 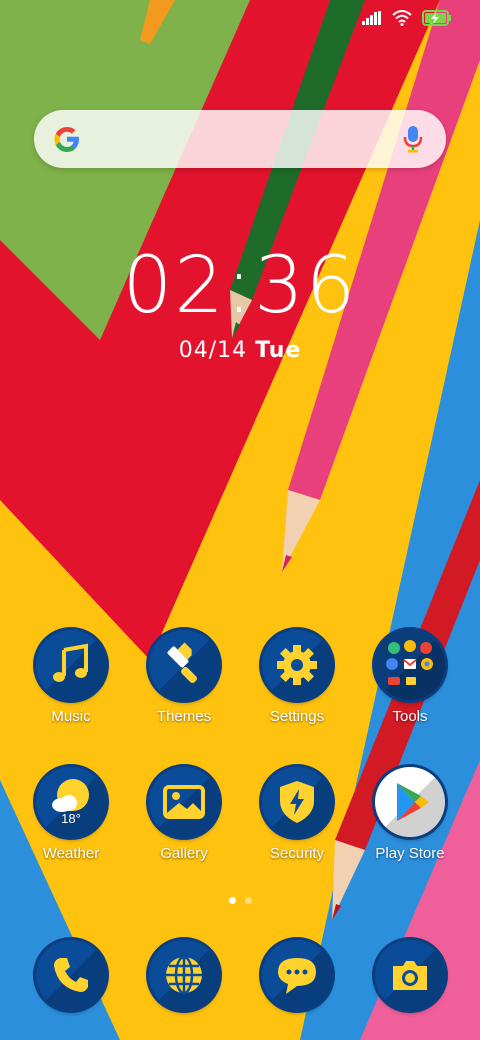 I want to click on google-search-bar, so click(x=240, y=139).